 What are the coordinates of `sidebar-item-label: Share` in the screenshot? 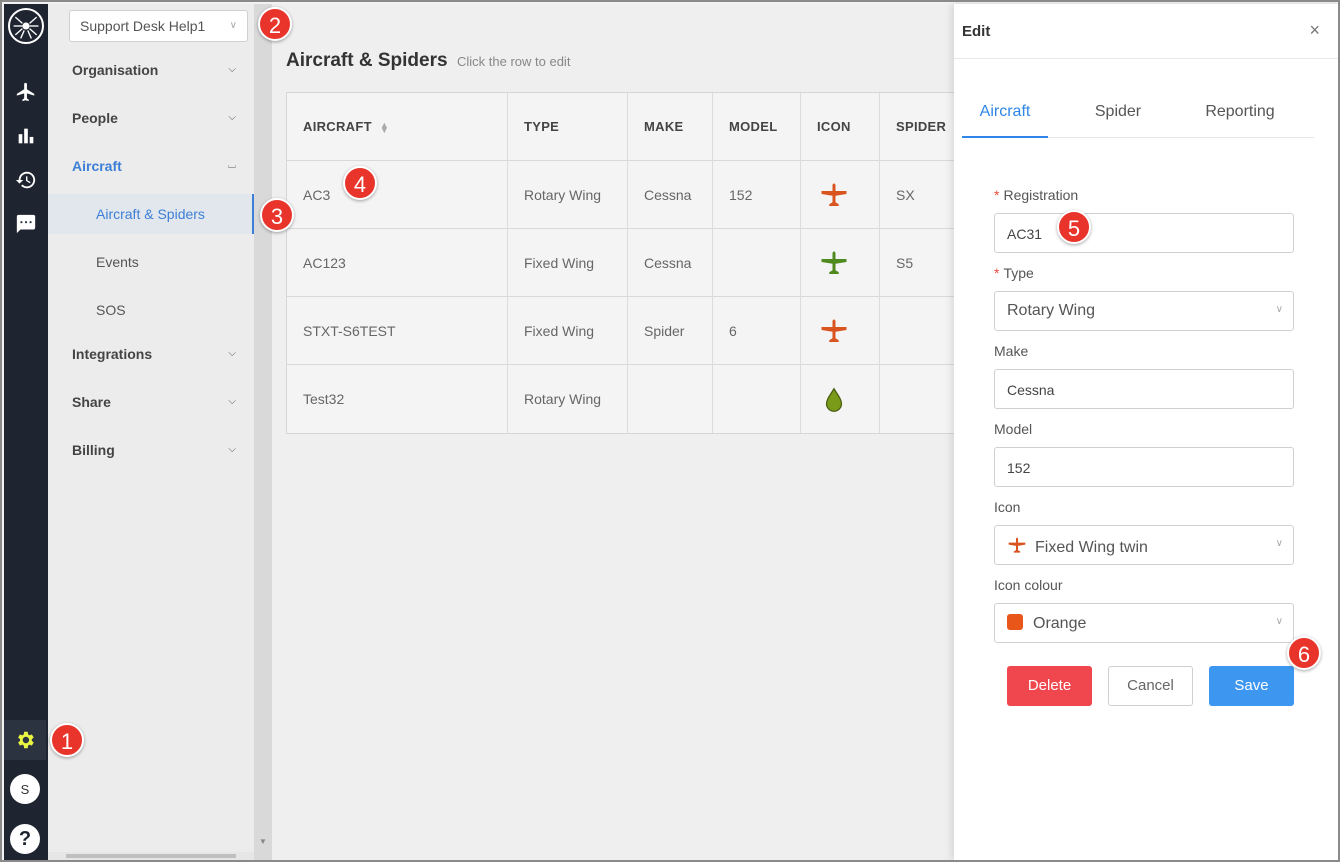 It's located at (91, 402).